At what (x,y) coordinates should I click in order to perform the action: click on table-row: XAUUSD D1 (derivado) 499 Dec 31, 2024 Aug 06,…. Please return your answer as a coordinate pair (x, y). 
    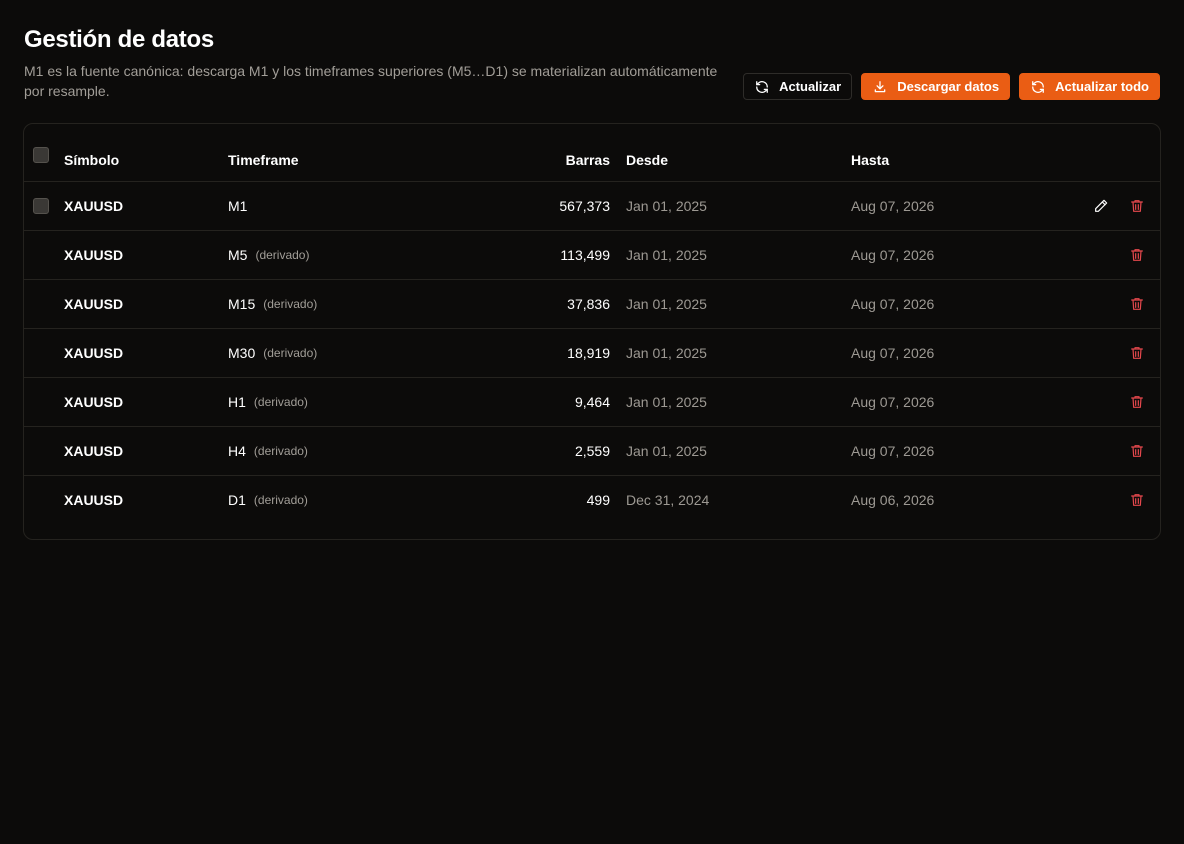
    Looking at the image, I should click on (592, 499).